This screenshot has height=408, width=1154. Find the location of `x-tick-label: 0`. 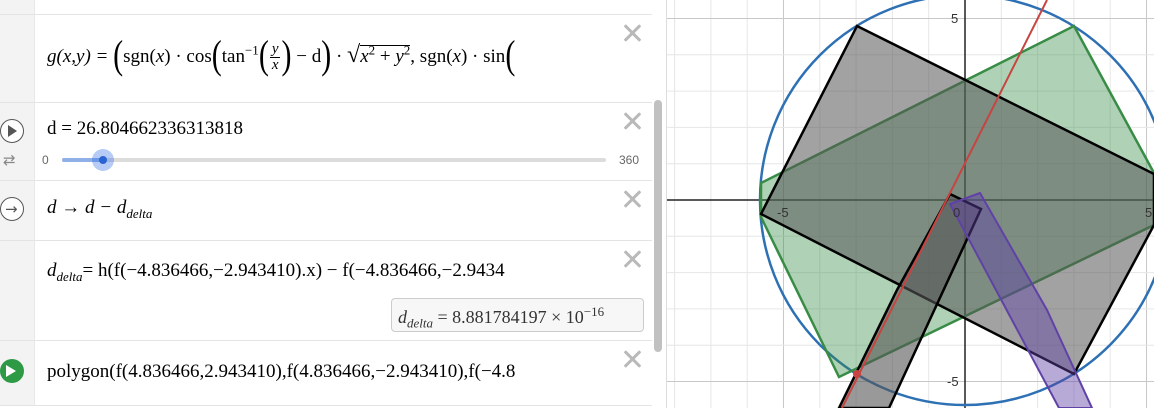

x-tick-label: 0 is located at coordinates (956, 212).